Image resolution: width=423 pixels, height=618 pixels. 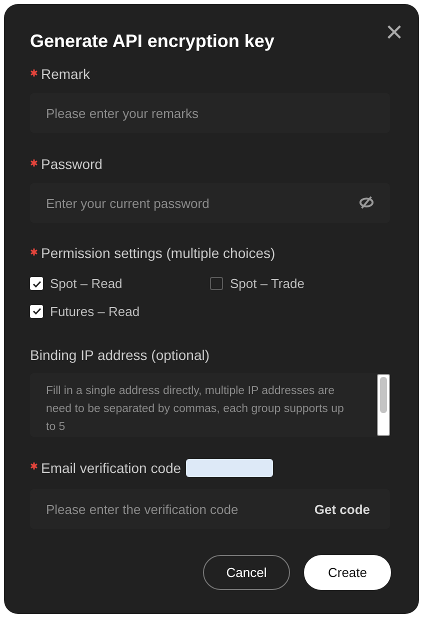 I want to click on field-label: Permission settings (multiple choices), so click(x=158, y=253).